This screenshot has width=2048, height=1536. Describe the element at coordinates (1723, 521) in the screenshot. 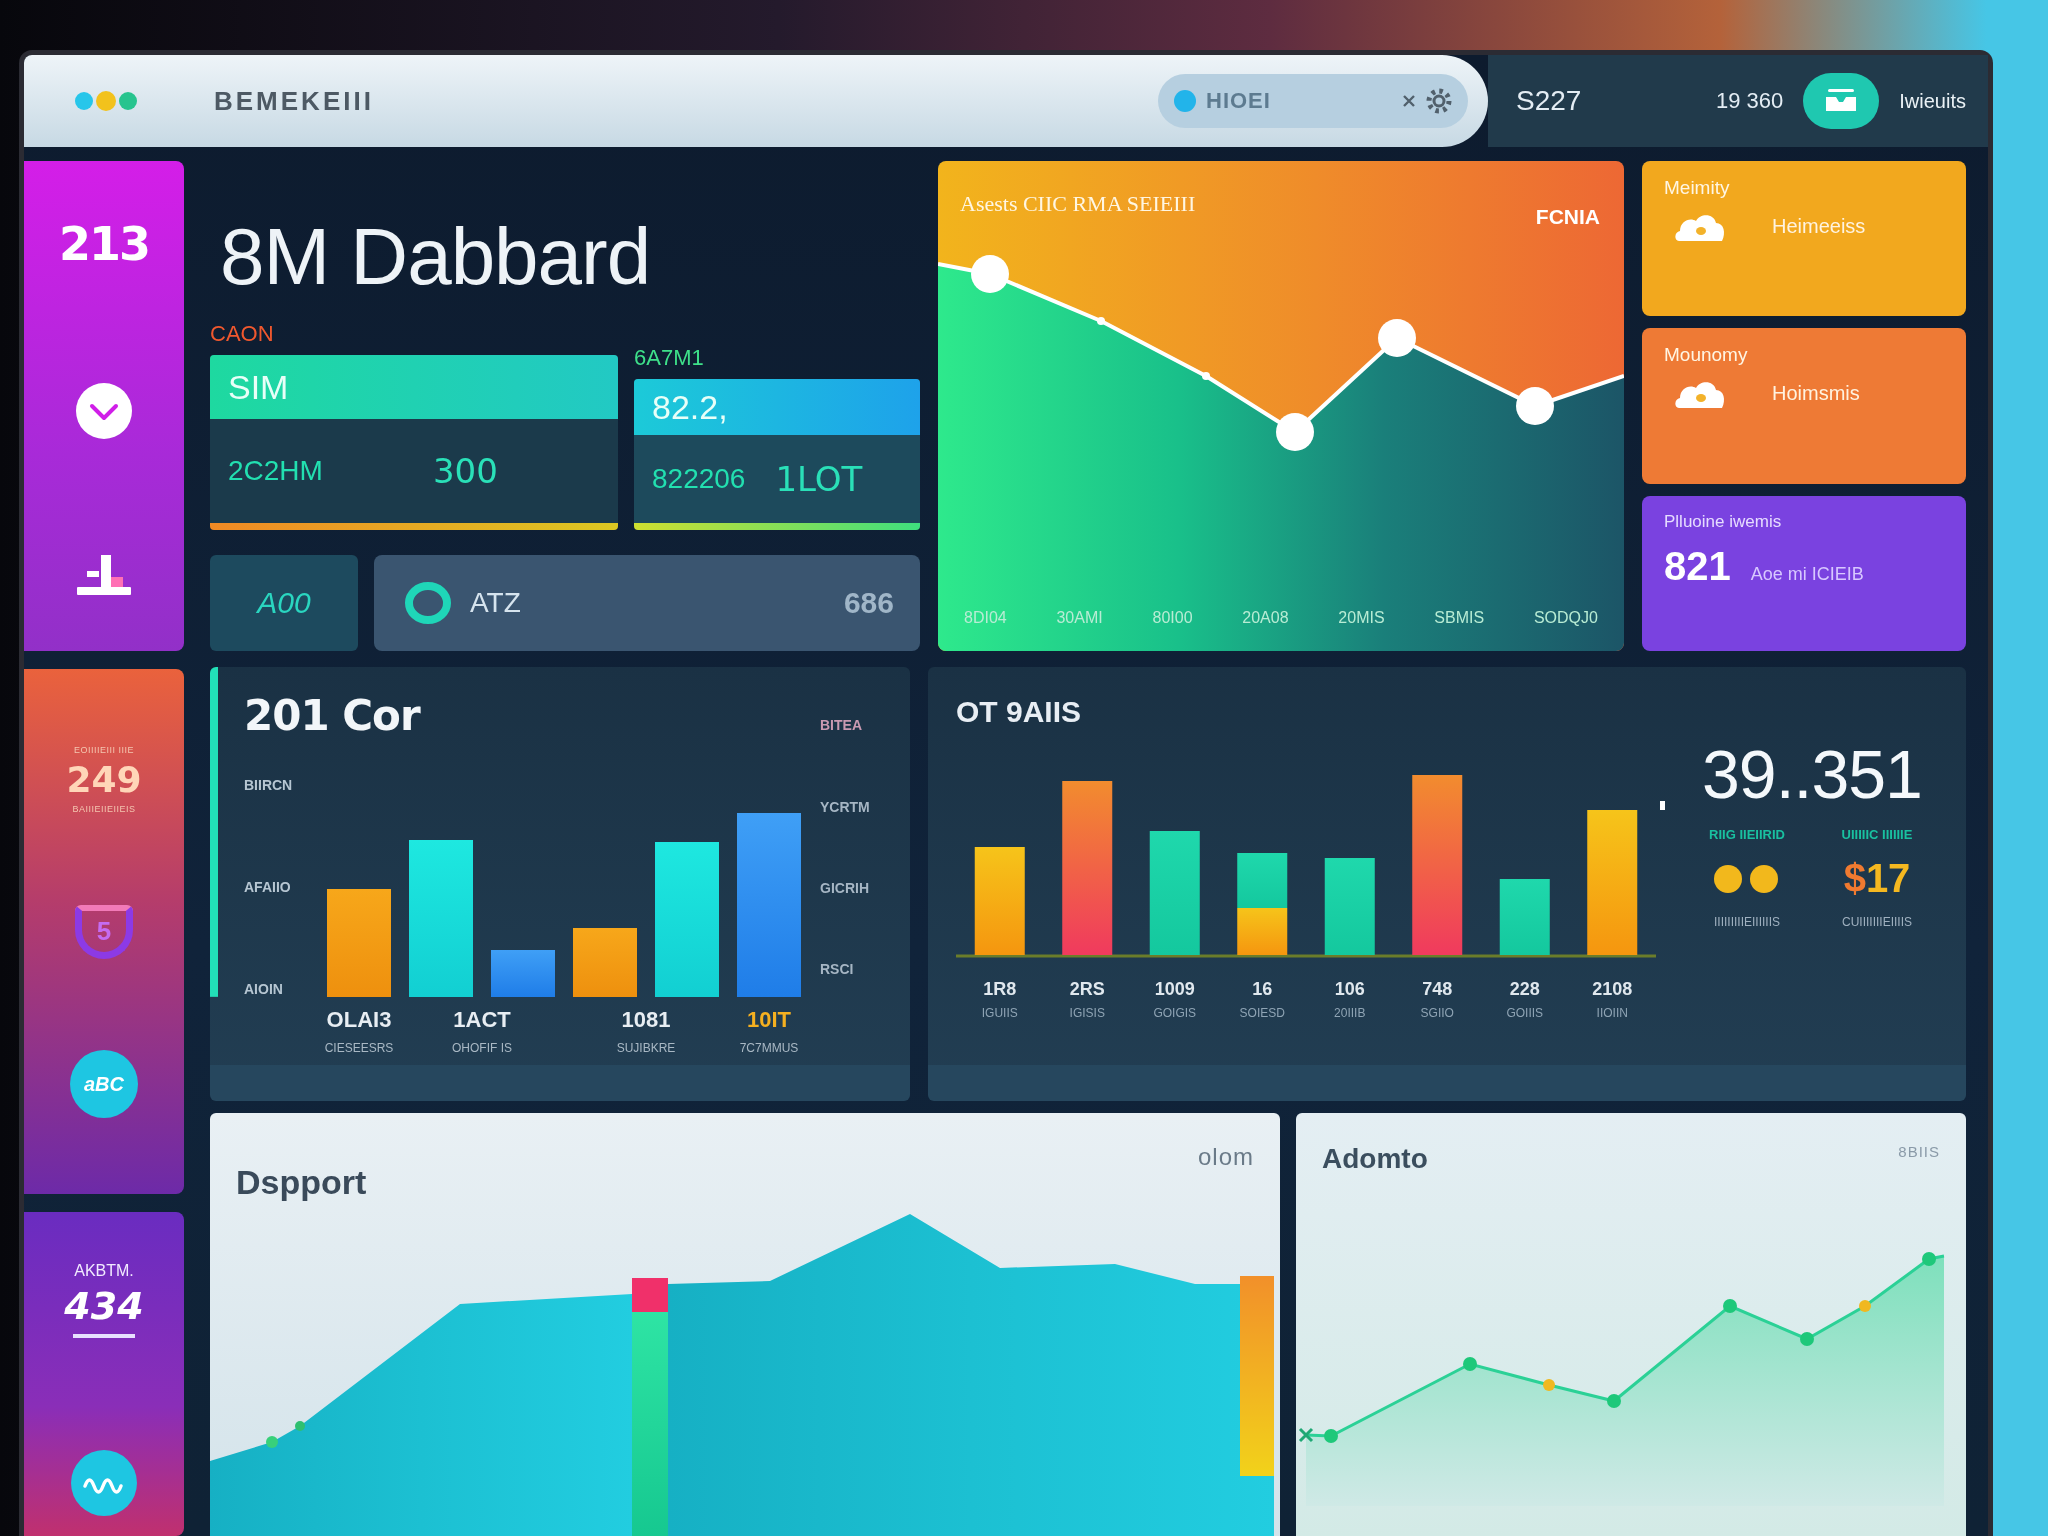

I see `metric-title: Plluoine iwemis` at that location.